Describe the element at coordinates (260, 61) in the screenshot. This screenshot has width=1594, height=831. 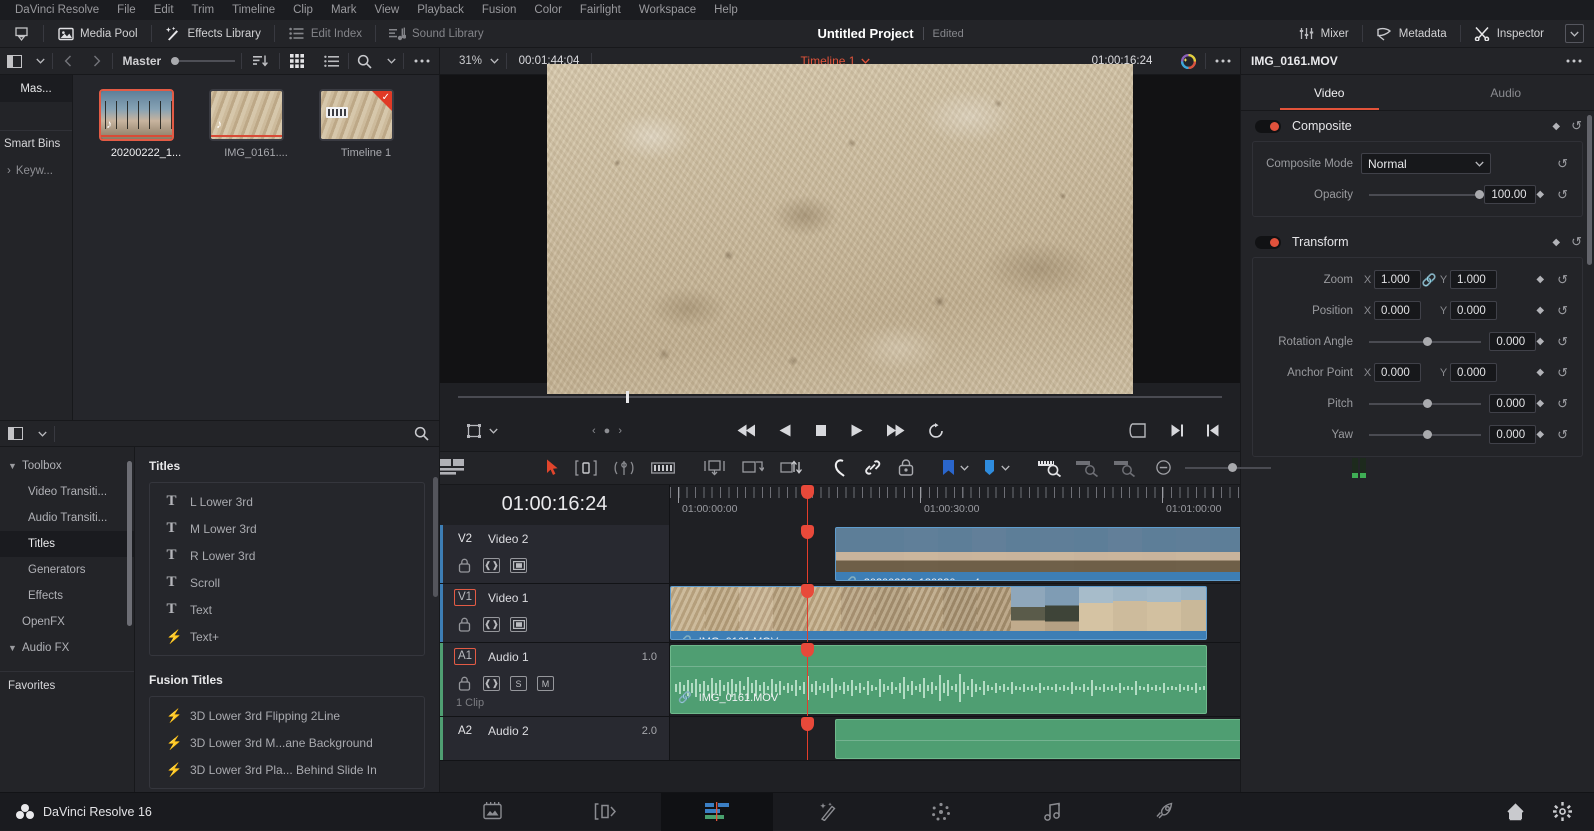
I see `sort-order-button` at that location.